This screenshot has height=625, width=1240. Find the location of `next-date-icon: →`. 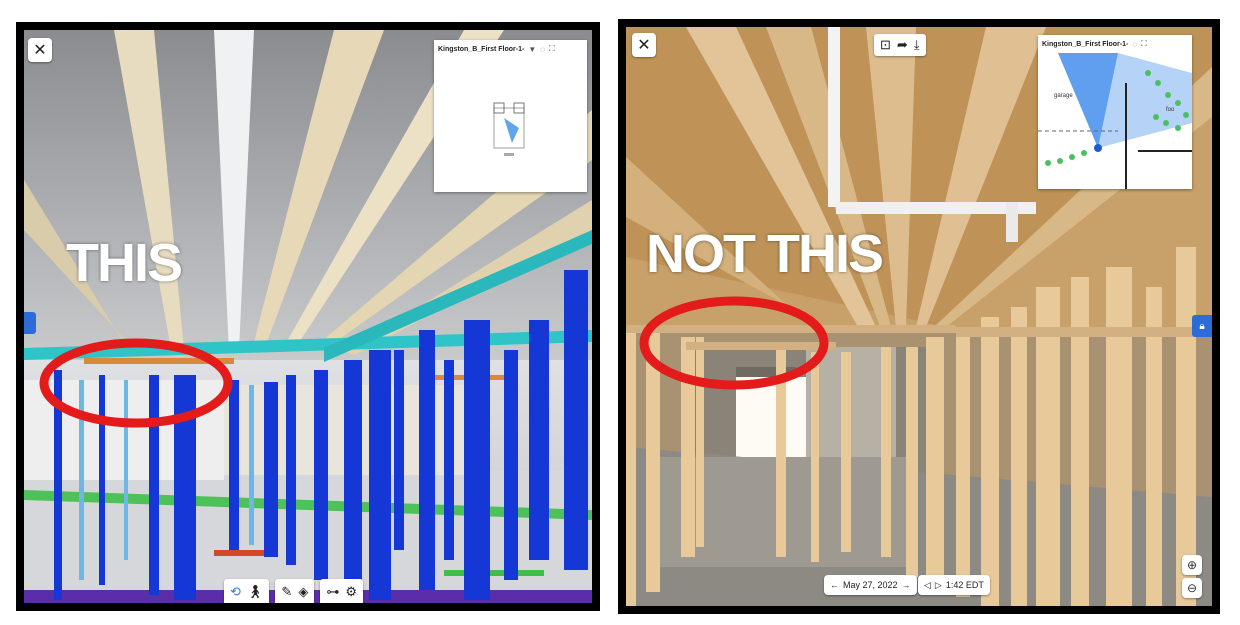

next-date-icon: → is located at coordinates (906, 585).